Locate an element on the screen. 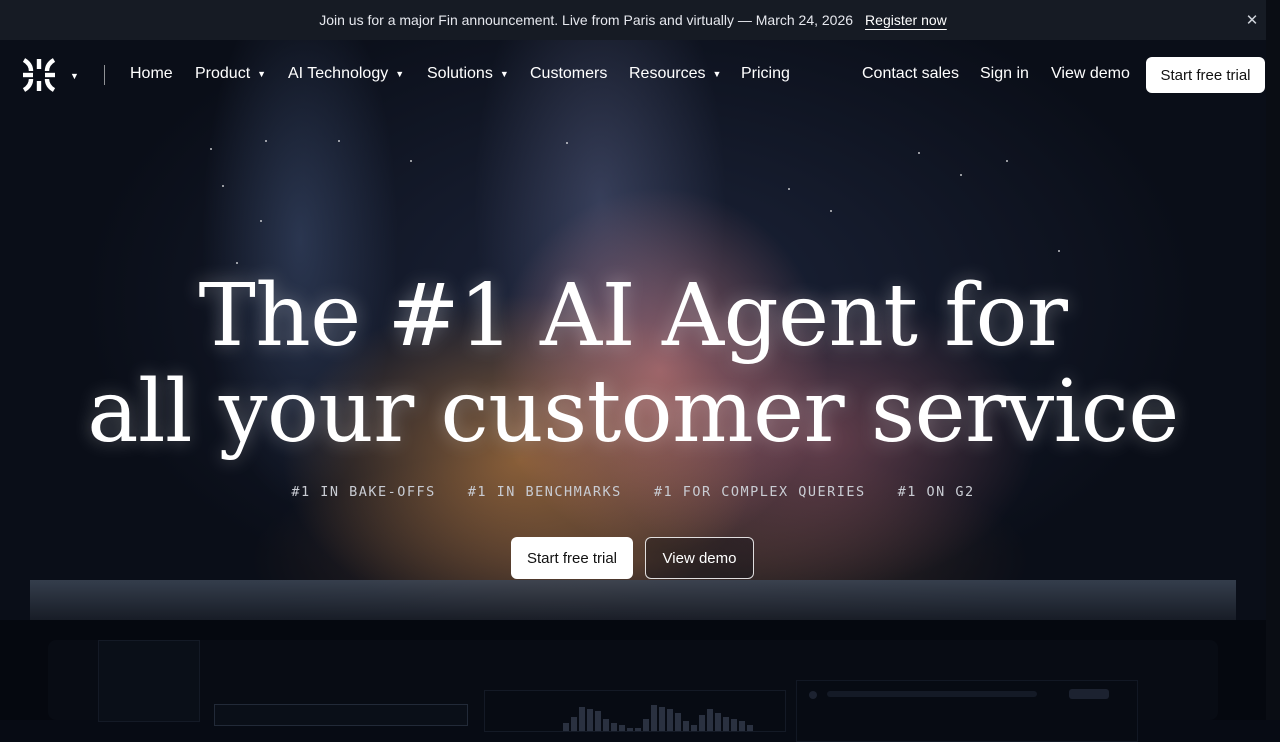 The height and width of the screenshot is (742, 1280). logo-dropdown-caret-icon: ▼ is located at coordinates (74, 76).